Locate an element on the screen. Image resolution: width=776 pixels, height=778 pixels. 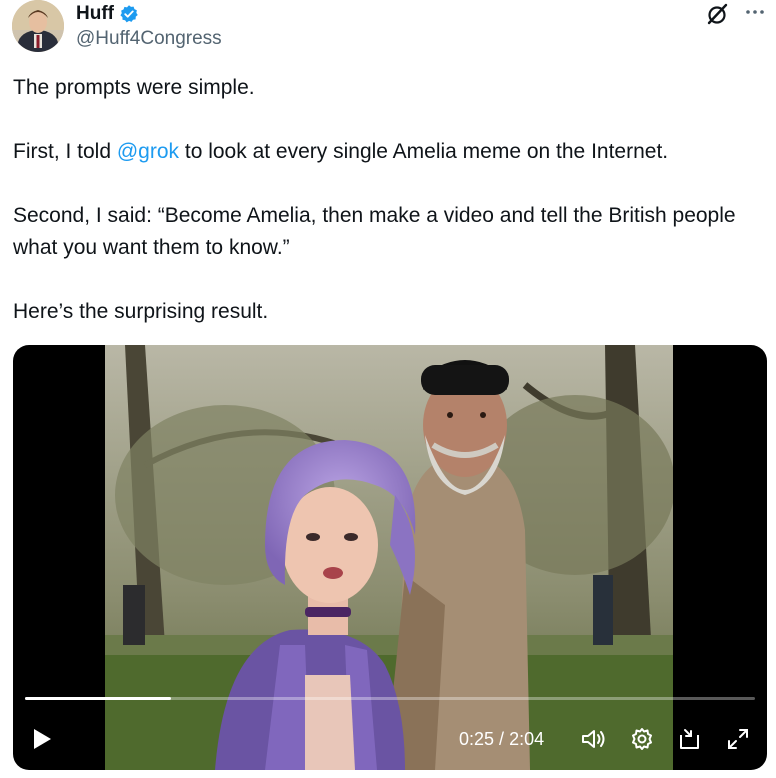
progress-fill is located at coordinates (98, 698).